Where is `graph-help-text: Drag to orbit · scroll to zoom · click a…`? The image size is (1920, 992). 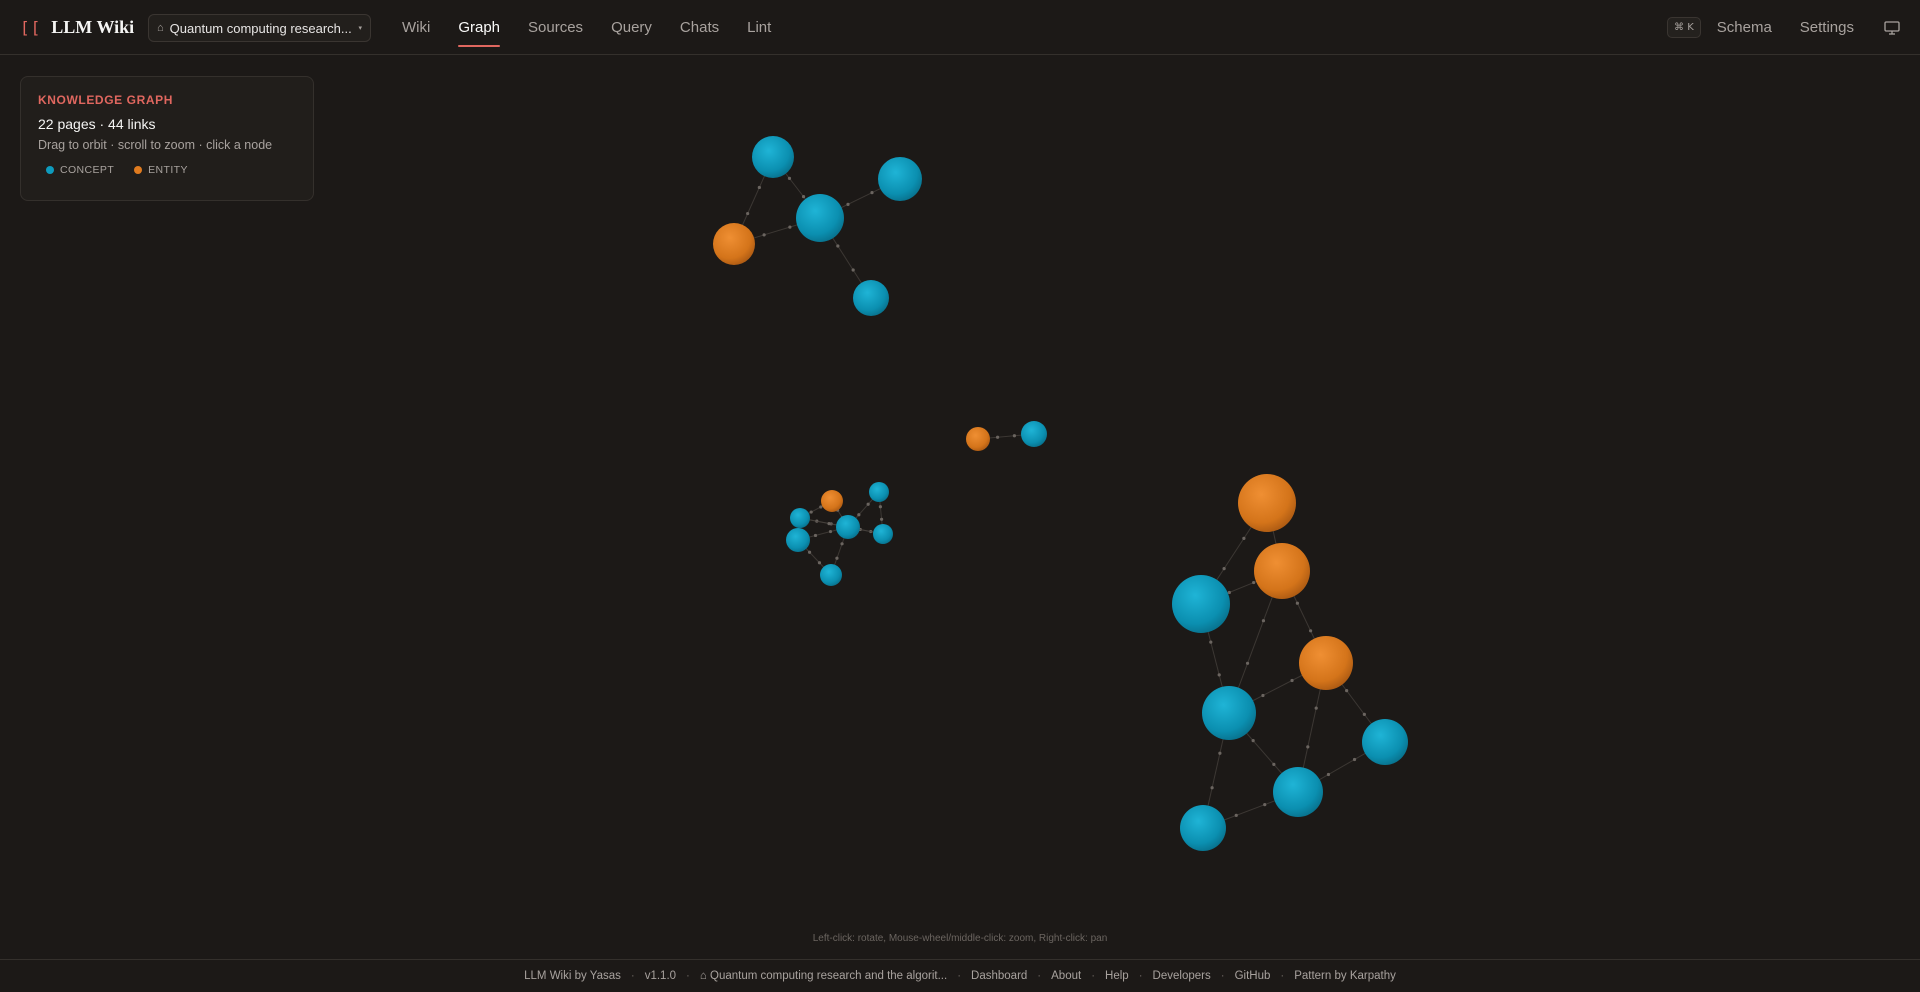
graph-help-text: Drag to orbit · scroll to zoom · click a… is located at coordinates (155, 145).